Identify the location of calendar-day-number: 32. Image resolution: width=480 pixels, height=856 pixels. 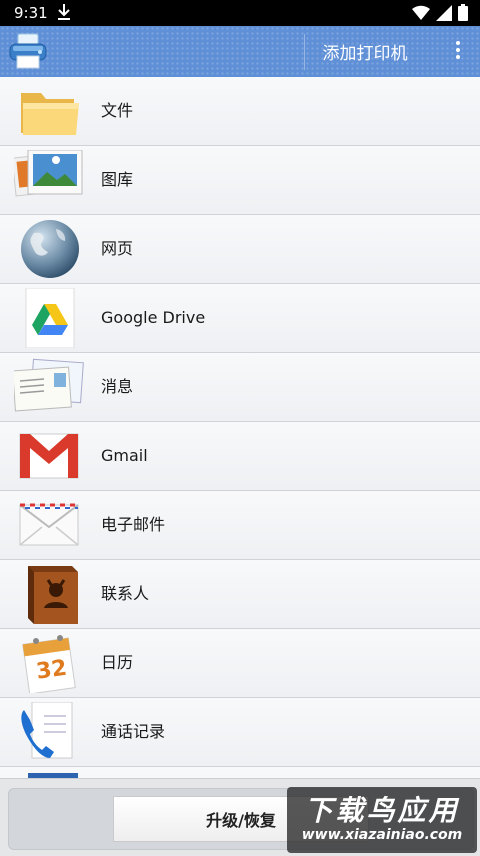
(52, 670).